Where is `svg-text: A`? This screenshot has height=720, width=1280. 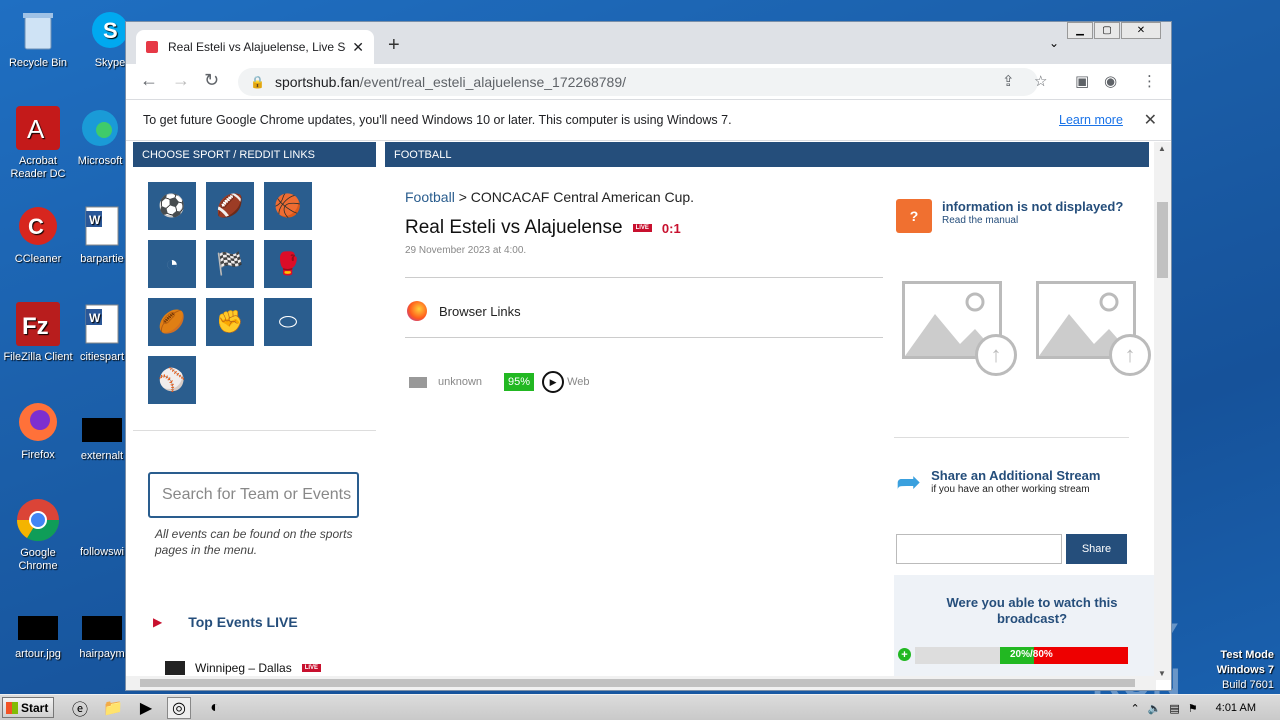 svg-text: A is located at coordinates (36, 129).